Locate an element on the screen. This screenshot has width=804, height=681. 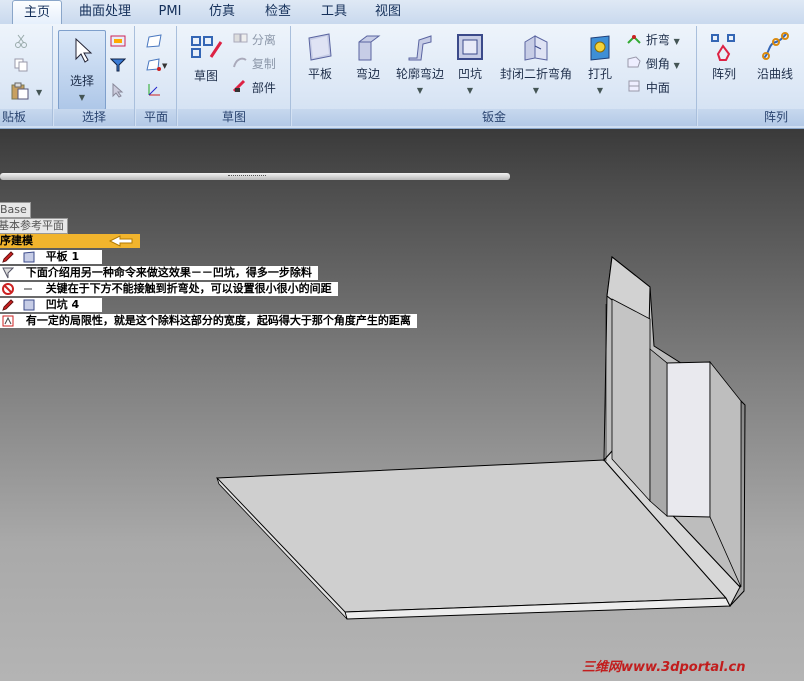
bend-button: 折弯 ▼ is located at coordinates (653, 40).